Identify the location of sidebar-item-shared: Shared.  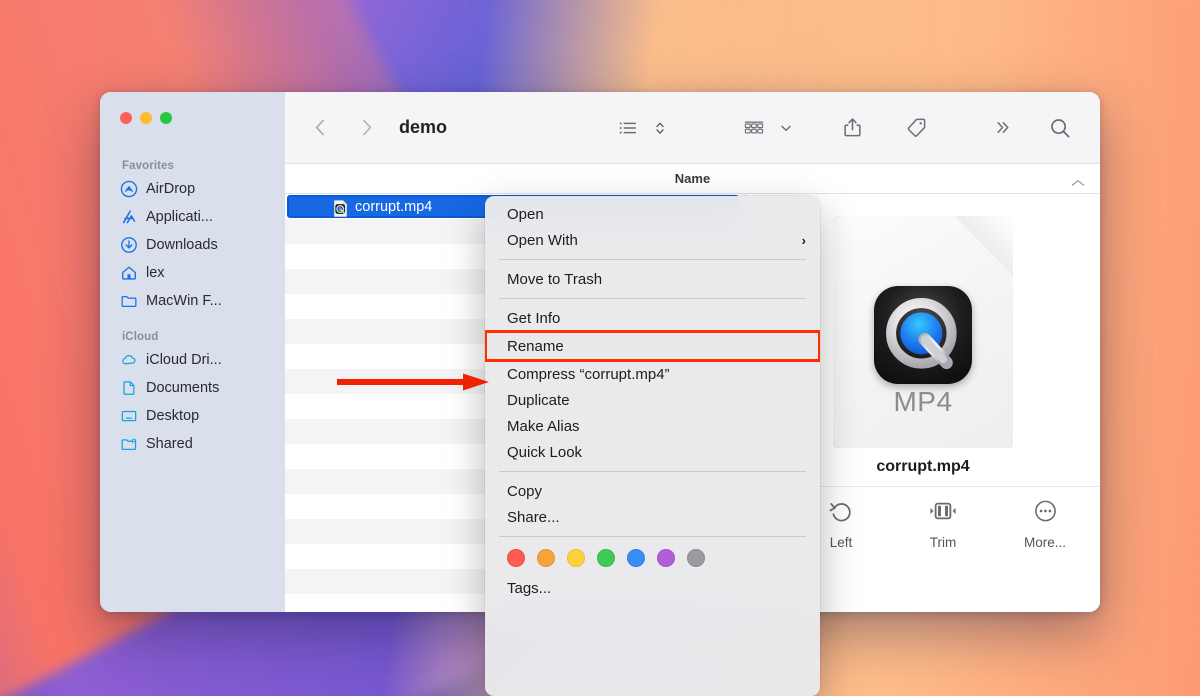
(192, 444).